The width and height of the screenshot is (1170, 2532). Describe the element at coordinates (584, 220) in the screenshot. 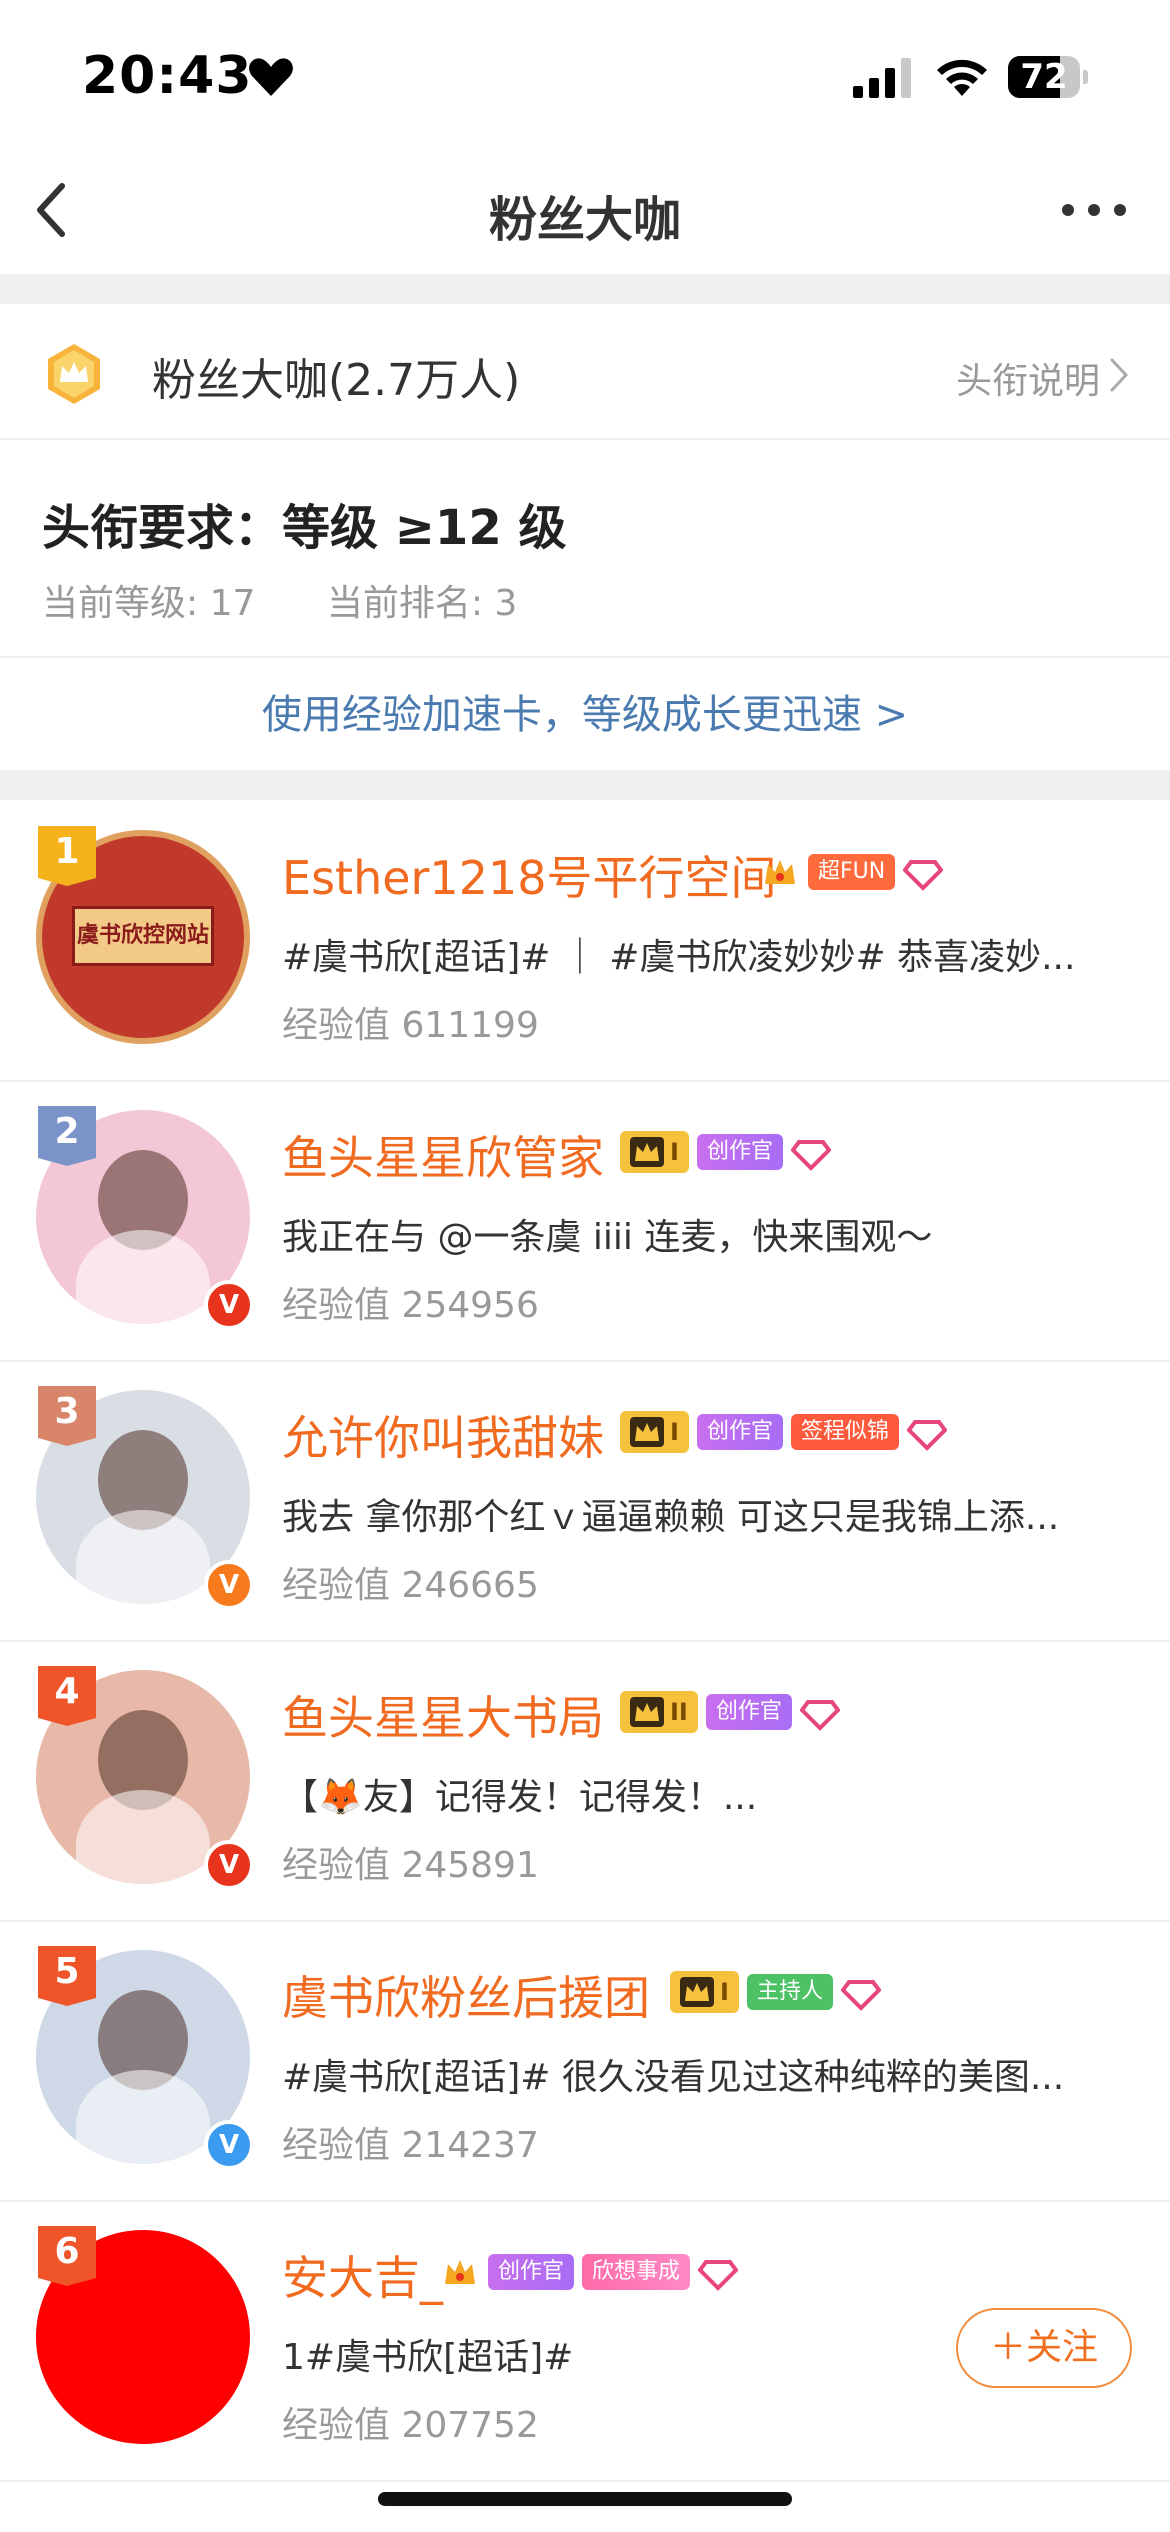

I see `page-title: 粉丝大咖` at that location.